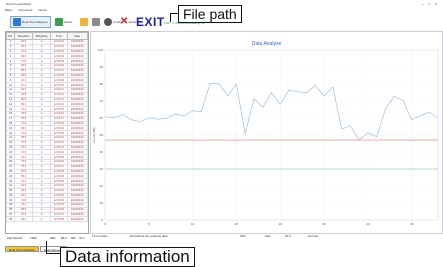  I want to click on tab-bar: Real Time Measure Data Manager, so click(36, 249).